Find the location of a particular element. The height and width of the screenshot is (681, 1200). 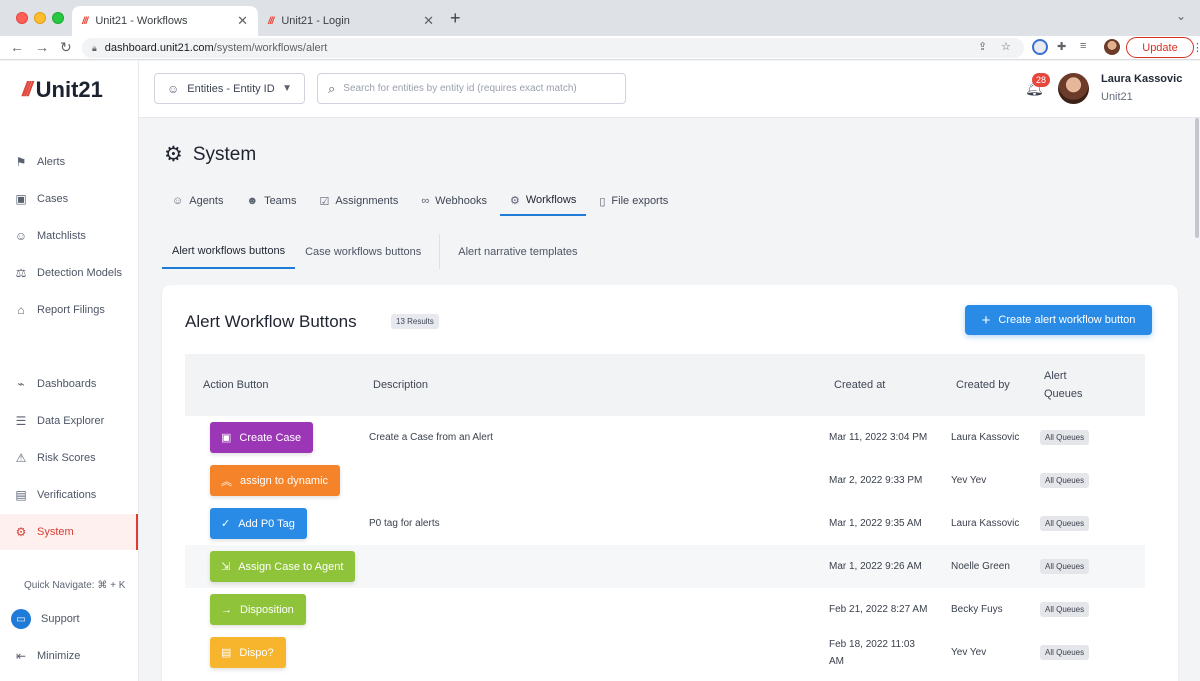

page-scrollbar is located at coordinates (1197, 399).